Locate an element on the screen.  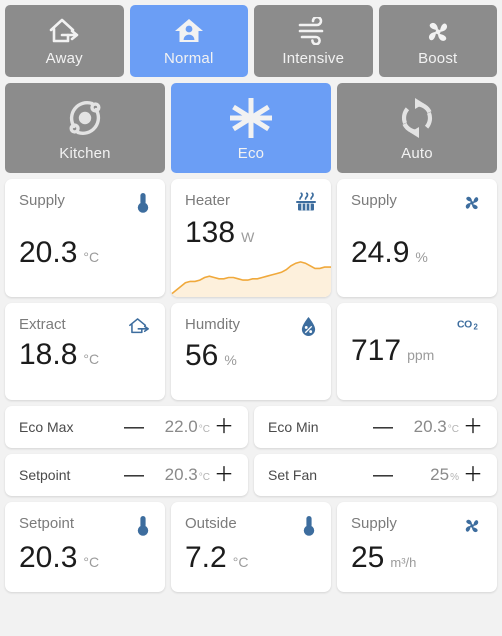
svg-text: 2 is located at coordinates (475, 327).